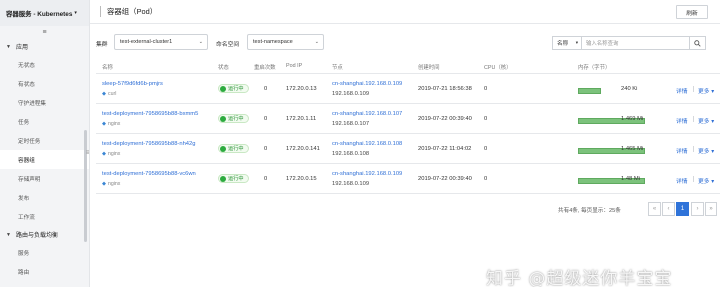 This screenshot has height=287, width=720. What do you see at coordinates (150, 114) in the screenshot?
I see `pod-name-link: test-deployment-7958695b88-bxmm5` at bounding box center [150, 114].